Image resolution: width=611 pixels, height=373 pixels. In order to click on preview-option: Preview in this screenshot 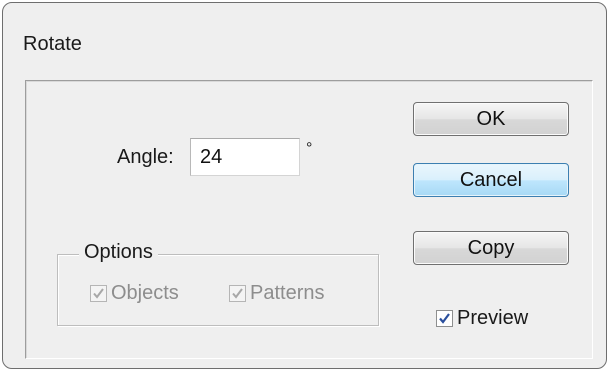, I will do `click(482, 318)`.